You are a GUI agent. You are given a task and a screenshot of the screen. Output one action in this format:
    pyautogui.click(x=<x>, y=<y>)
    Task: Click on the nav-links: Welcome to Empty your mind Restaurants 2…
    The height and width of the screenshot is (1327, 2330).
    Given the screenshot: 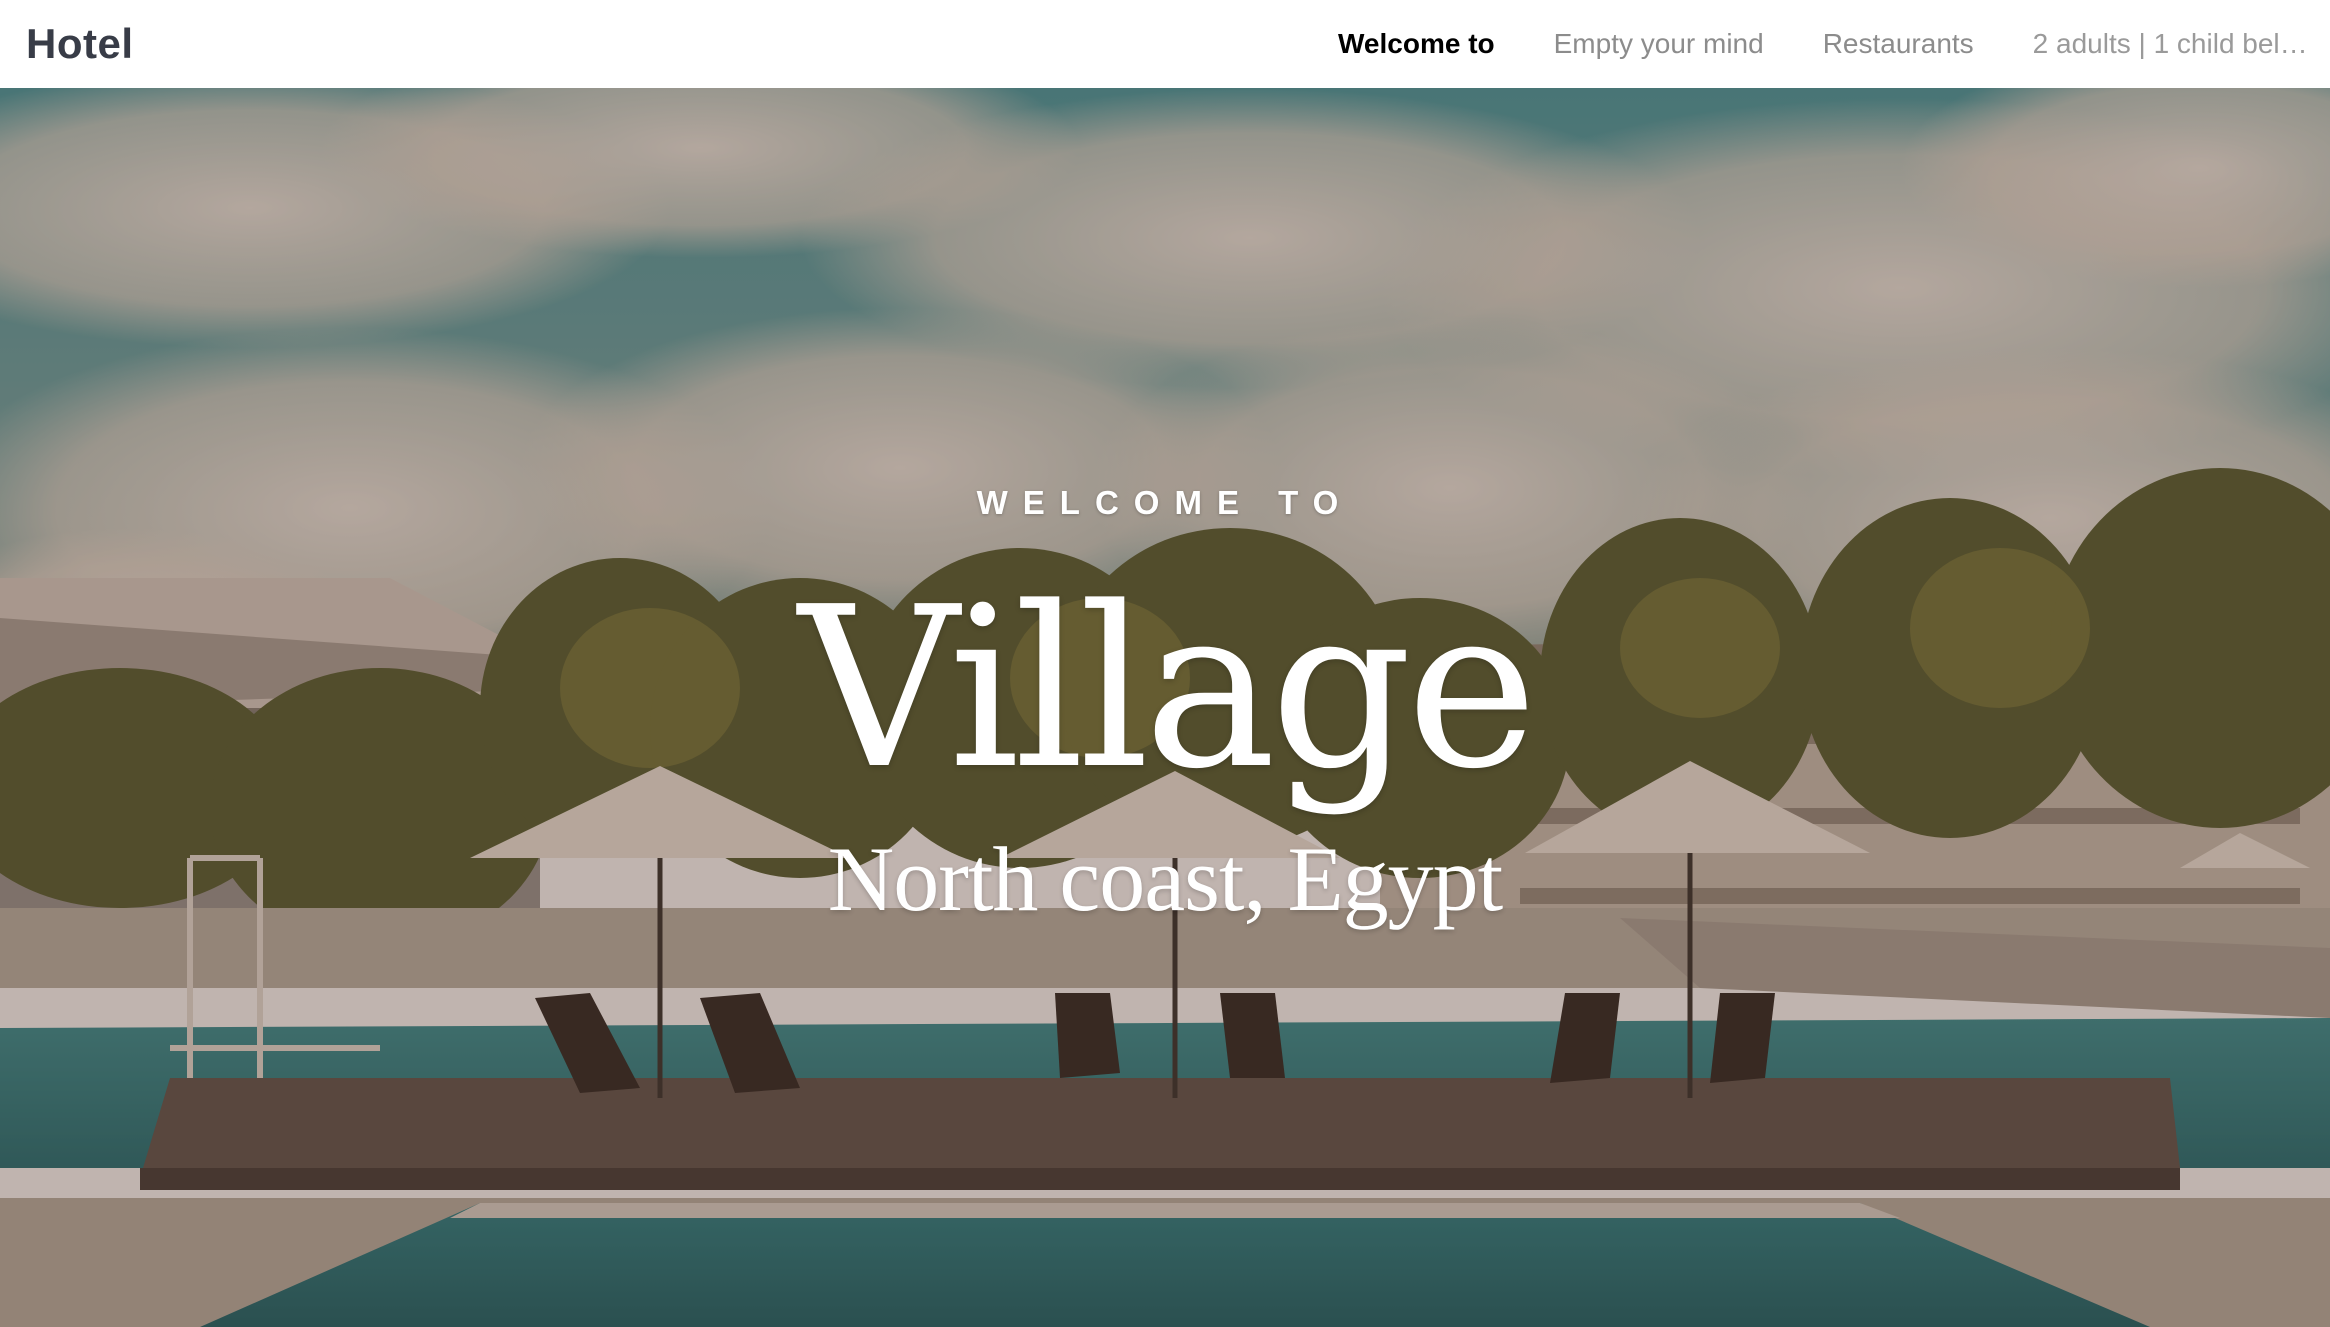 What is the action you would take?
    pyautogui.click(x=1834, y=44)
    